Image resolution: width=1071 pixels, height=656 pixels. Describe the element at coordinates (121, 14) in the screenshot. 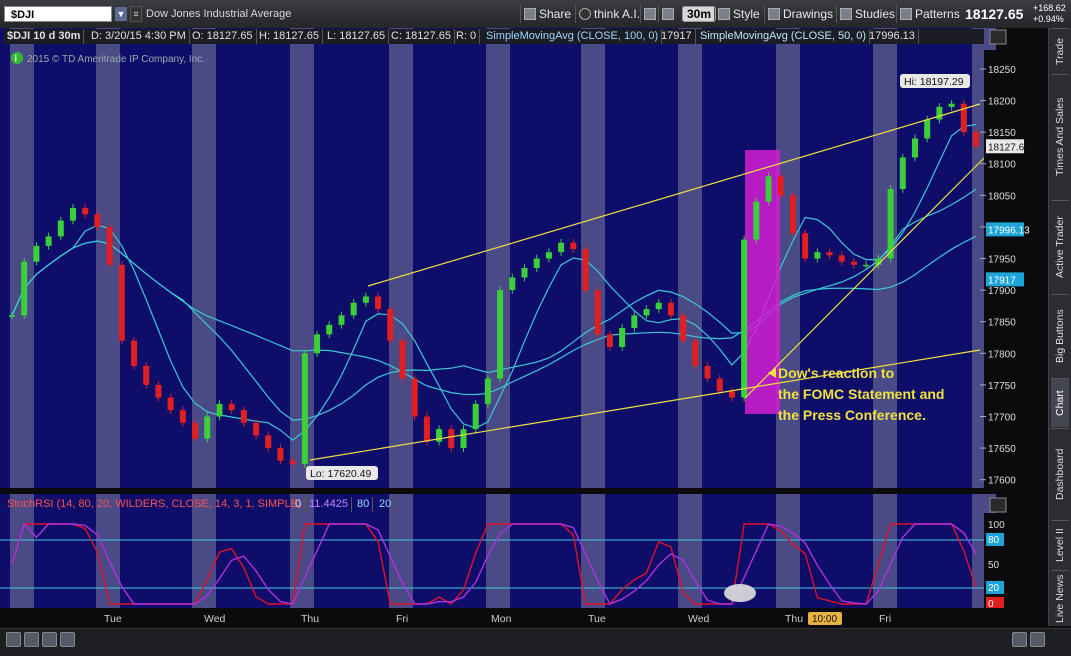

I see `symbol-dropdown-icon: ▼` at that location.